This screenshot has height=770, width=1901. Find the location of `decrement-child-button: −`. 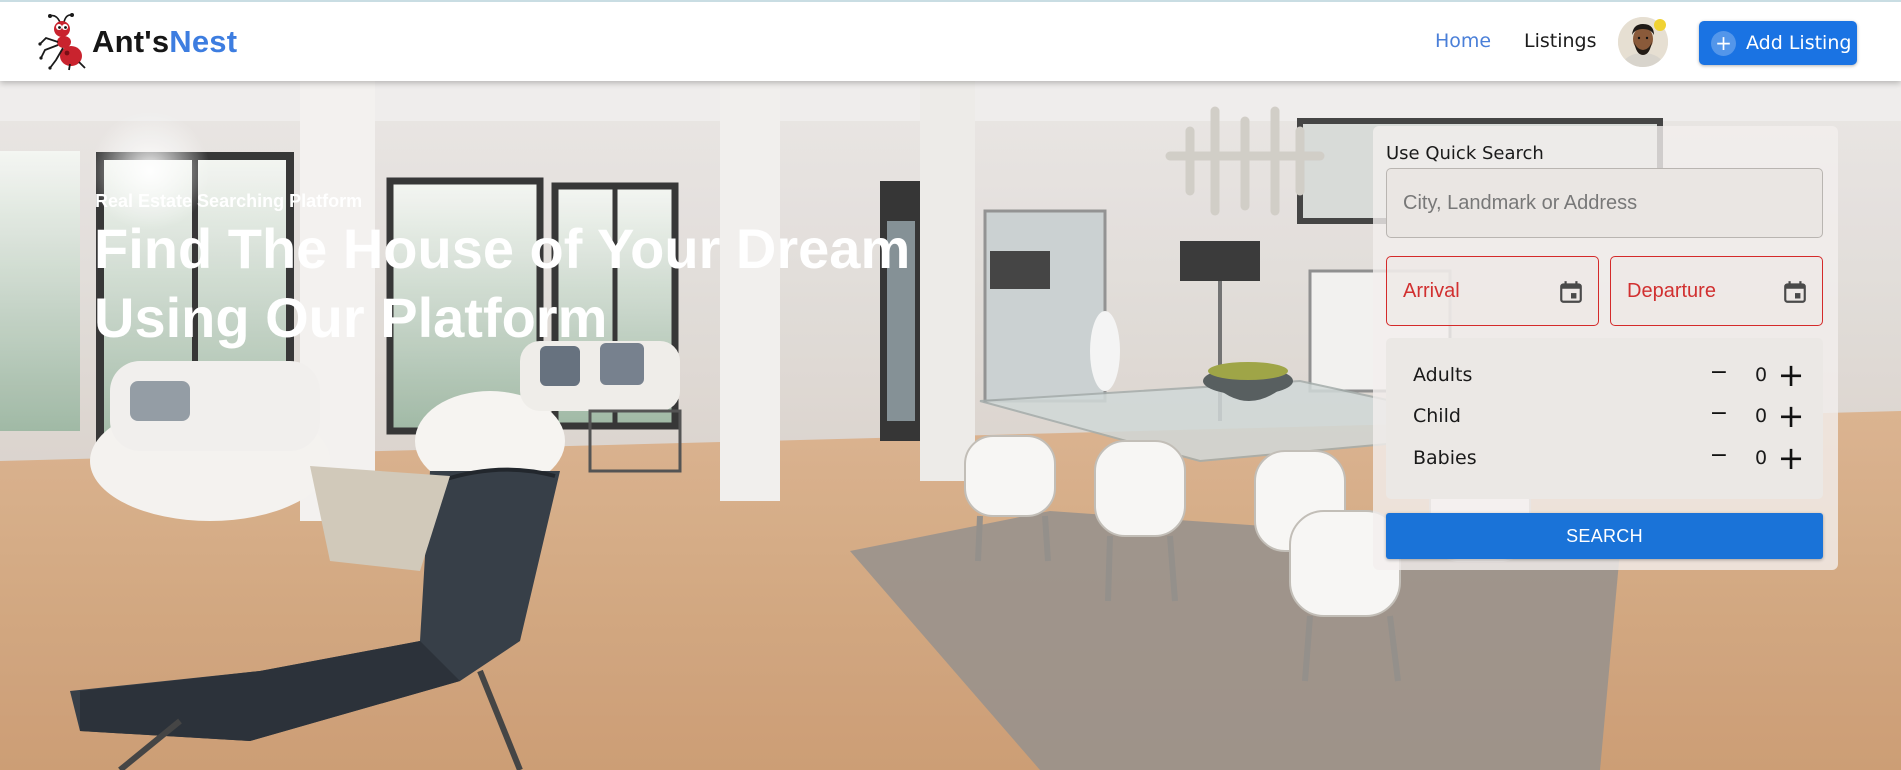

decrement-child-button: − is located at coordinates (1719, 413).